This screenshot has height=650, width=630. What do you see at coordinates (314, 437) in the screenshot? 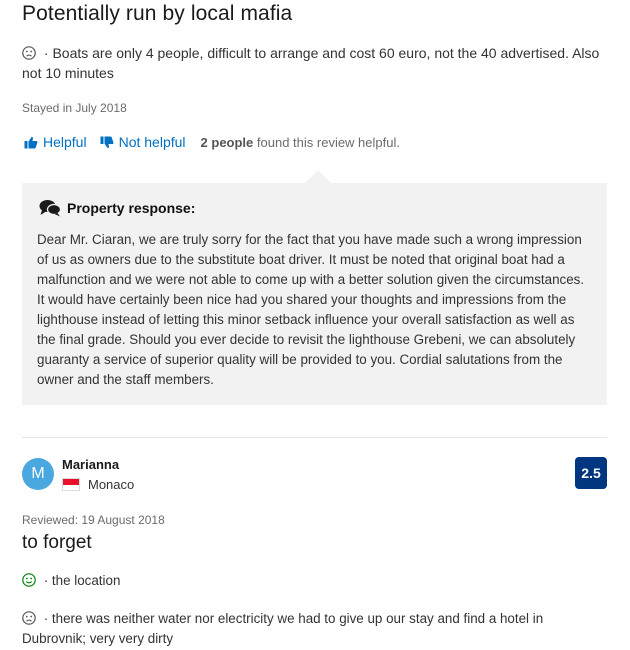
I see `review-divider` at bounding box center [314, 437].